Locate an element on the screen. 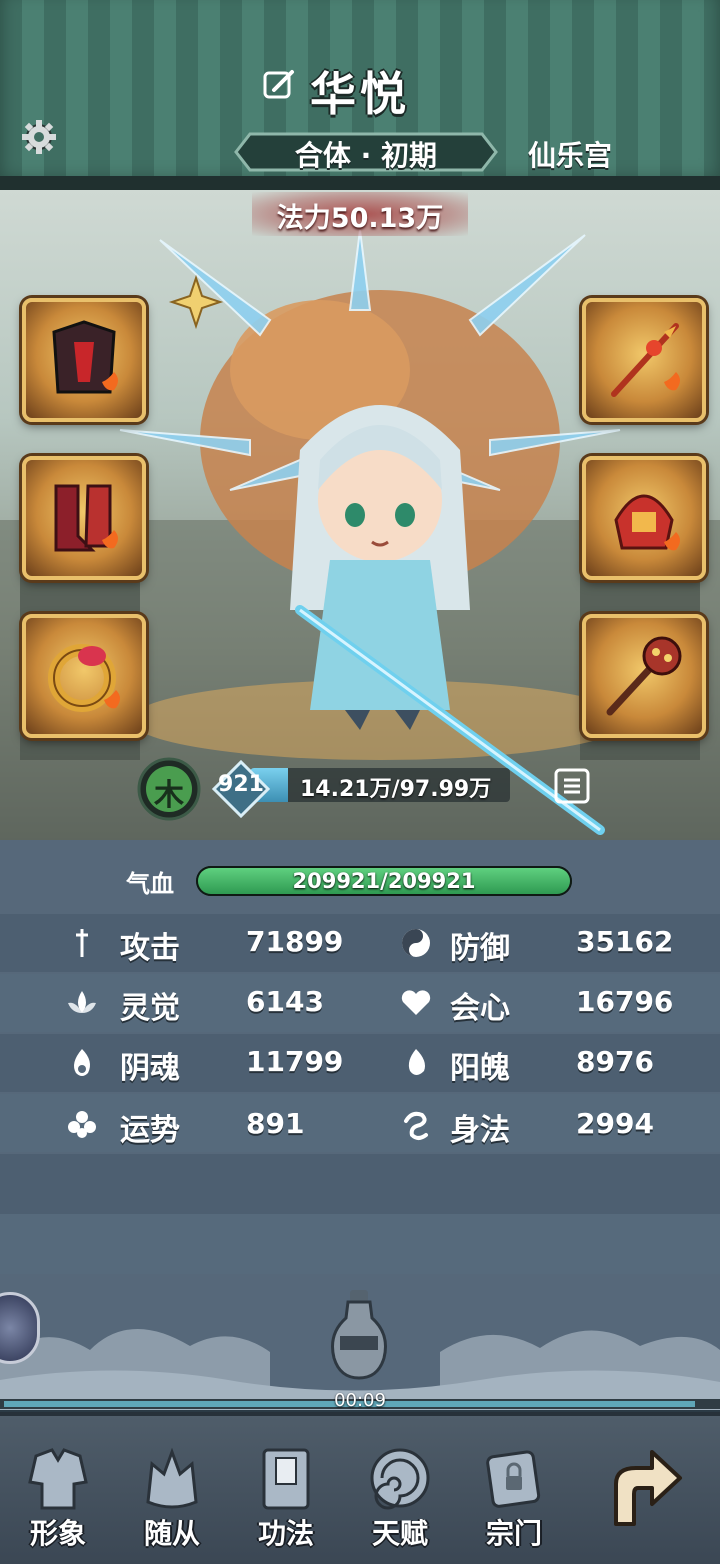 The height and width of the screenshot is (1564, 720). stat-crit-label: 会心 is located at coordinates (480, 1008).